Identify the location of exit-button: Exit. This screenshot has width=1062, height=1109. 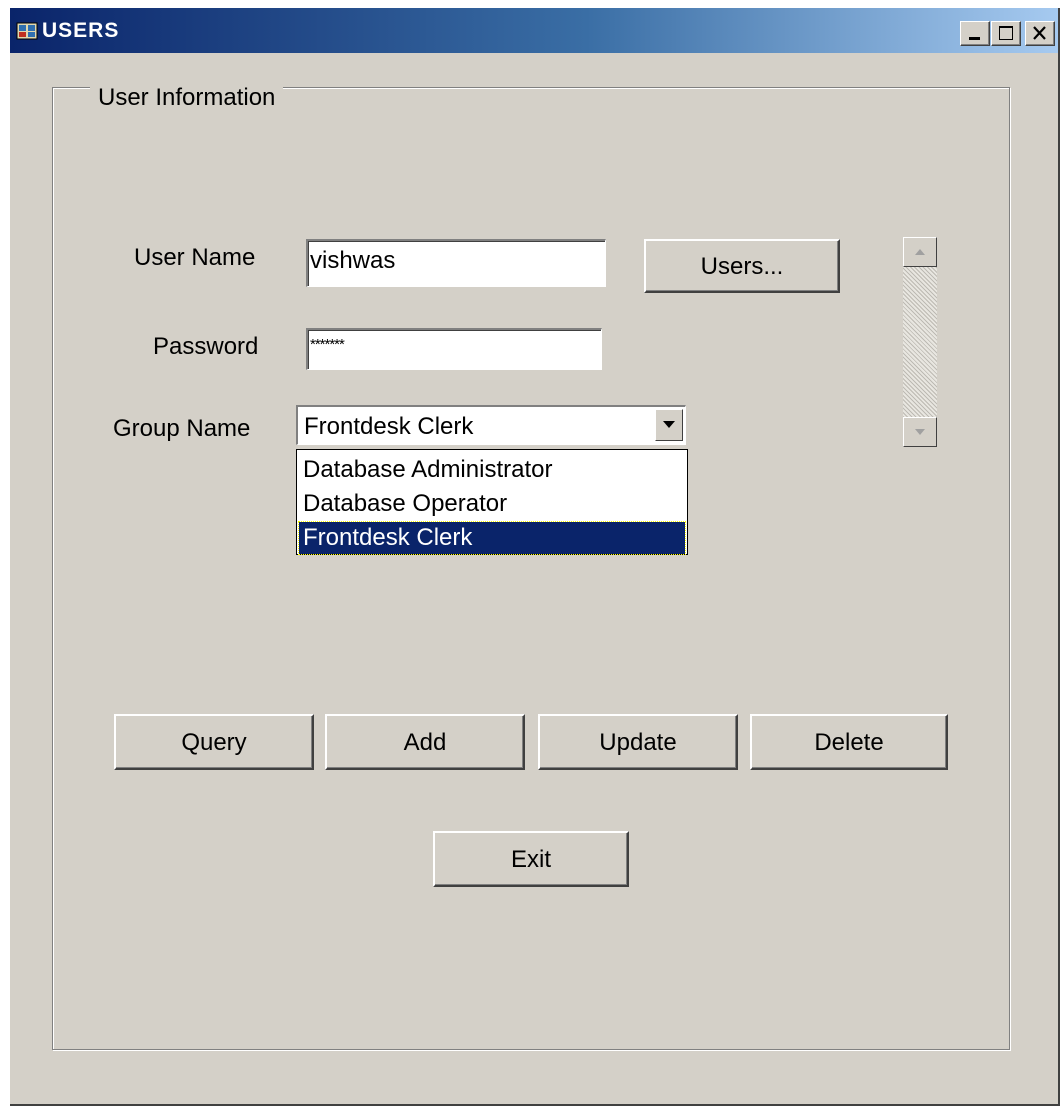
(531, 859).